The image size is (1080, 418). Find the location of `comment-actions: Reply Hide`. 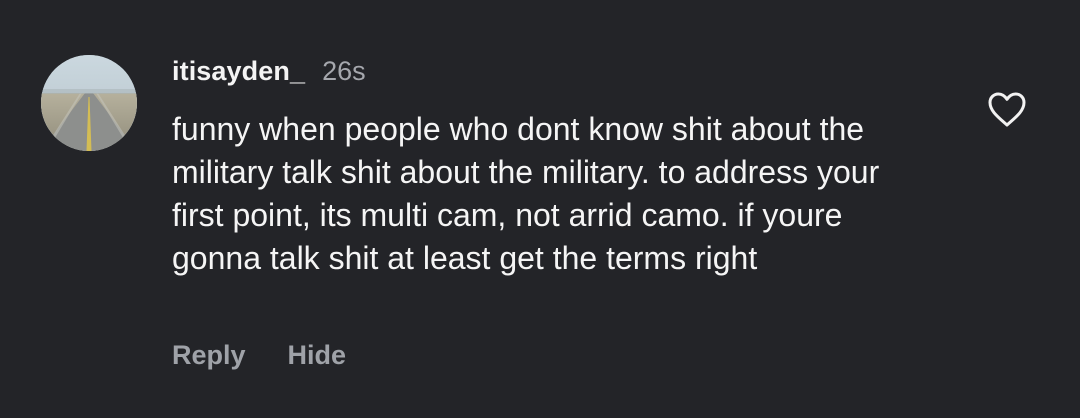

comment-actions: Reply Hide is located at coordinates (259, 355).